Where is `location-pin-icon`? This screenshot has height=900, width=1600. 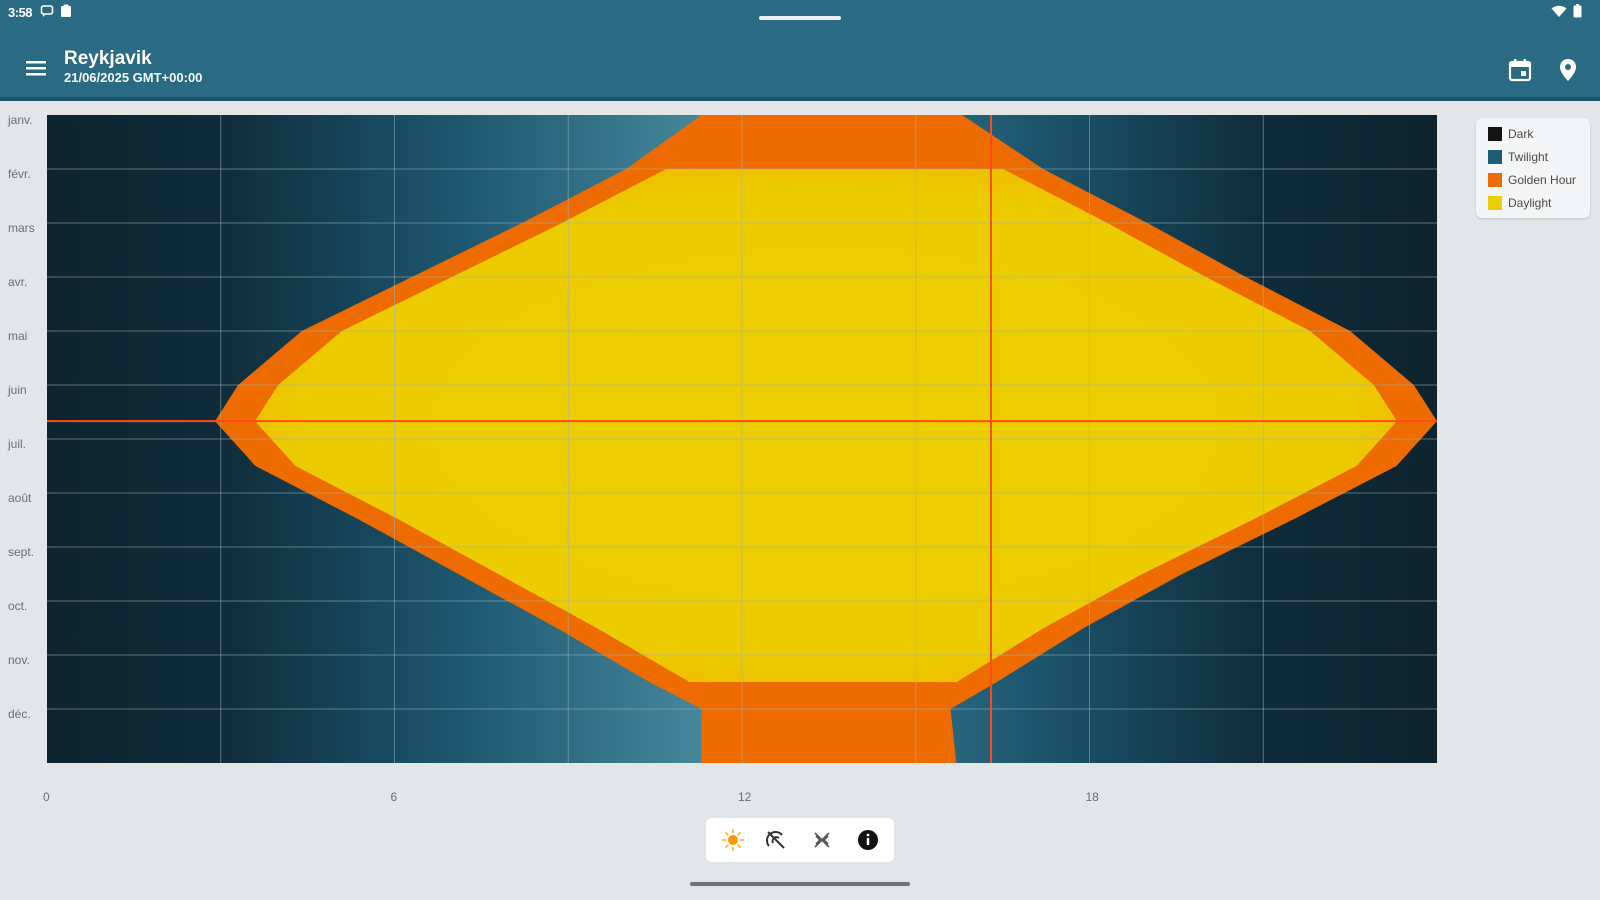
location-pin-icon is located at coordinates (1568, 70).